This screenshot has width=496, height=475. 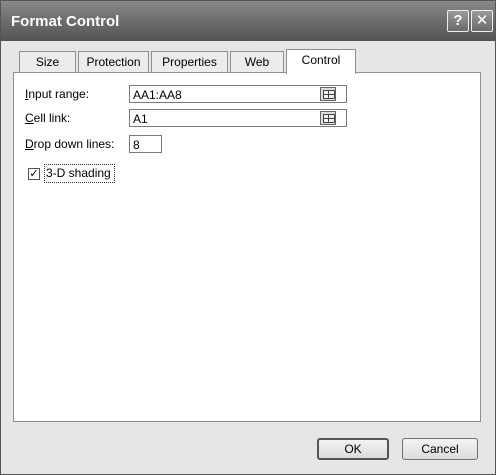 What do you see at coordinates (328, 94) in the screenshot?
I see `input-range-collapse-icon` at bounding box center [328, 94].